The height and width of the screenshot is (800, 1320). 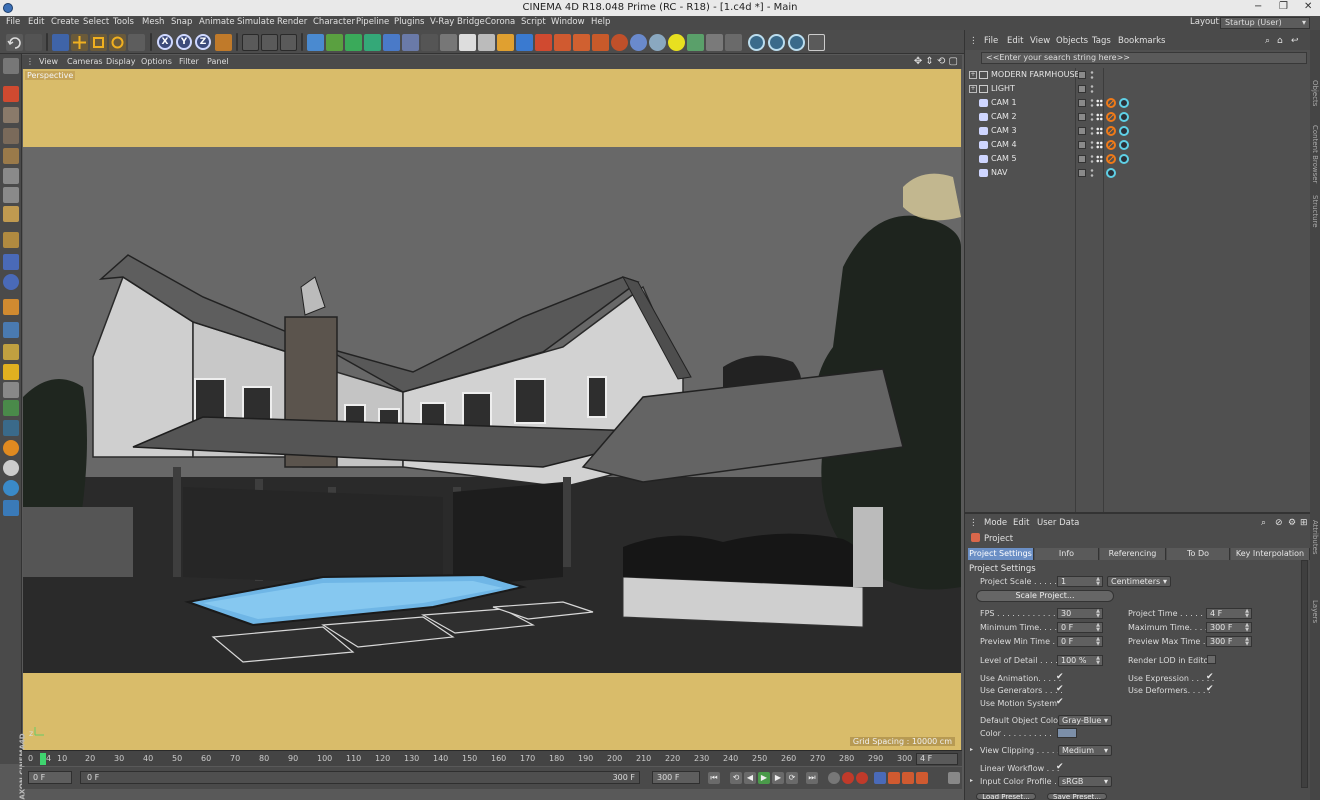 What do you see at coordinates (372, 42) in the screenshot?
I see `cloner-icon` at bounding box center [372, 42].